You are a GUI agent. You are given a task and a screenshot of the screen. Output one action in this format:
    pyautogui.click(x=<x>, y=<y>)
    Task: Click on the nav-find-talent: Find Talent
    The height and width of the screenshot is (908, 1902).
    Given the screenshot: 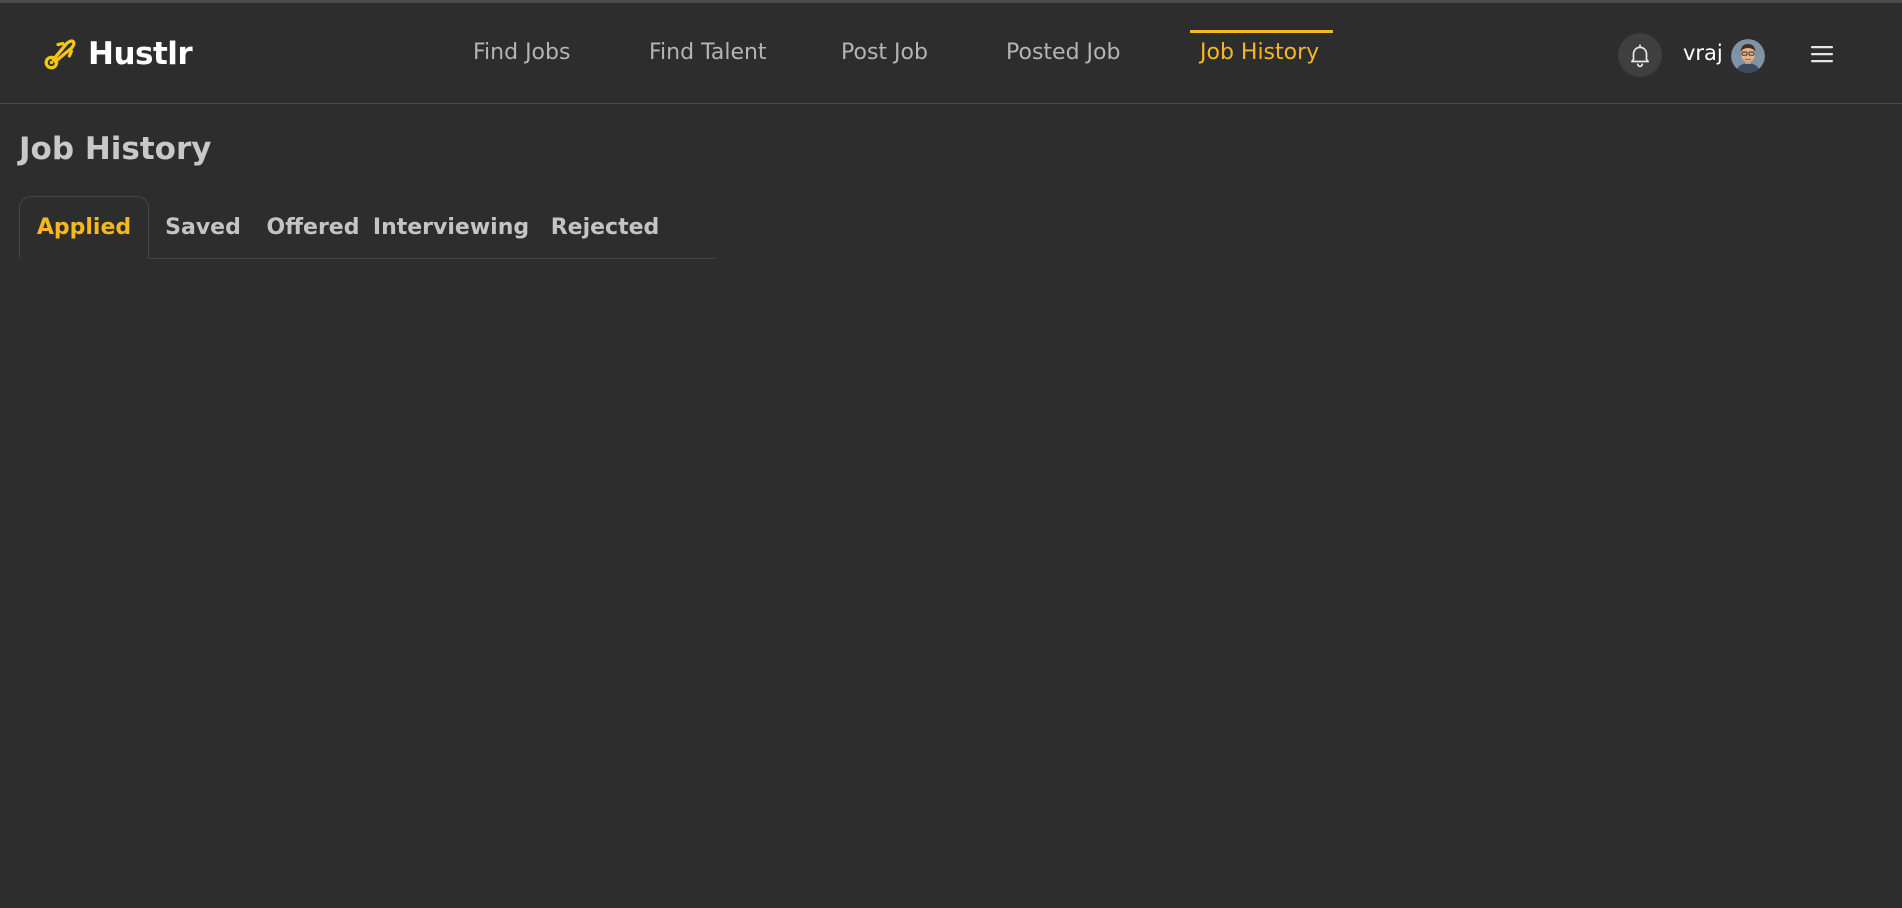 What is the action you would take?
    pyautogui.click(x=708, y=52)
    